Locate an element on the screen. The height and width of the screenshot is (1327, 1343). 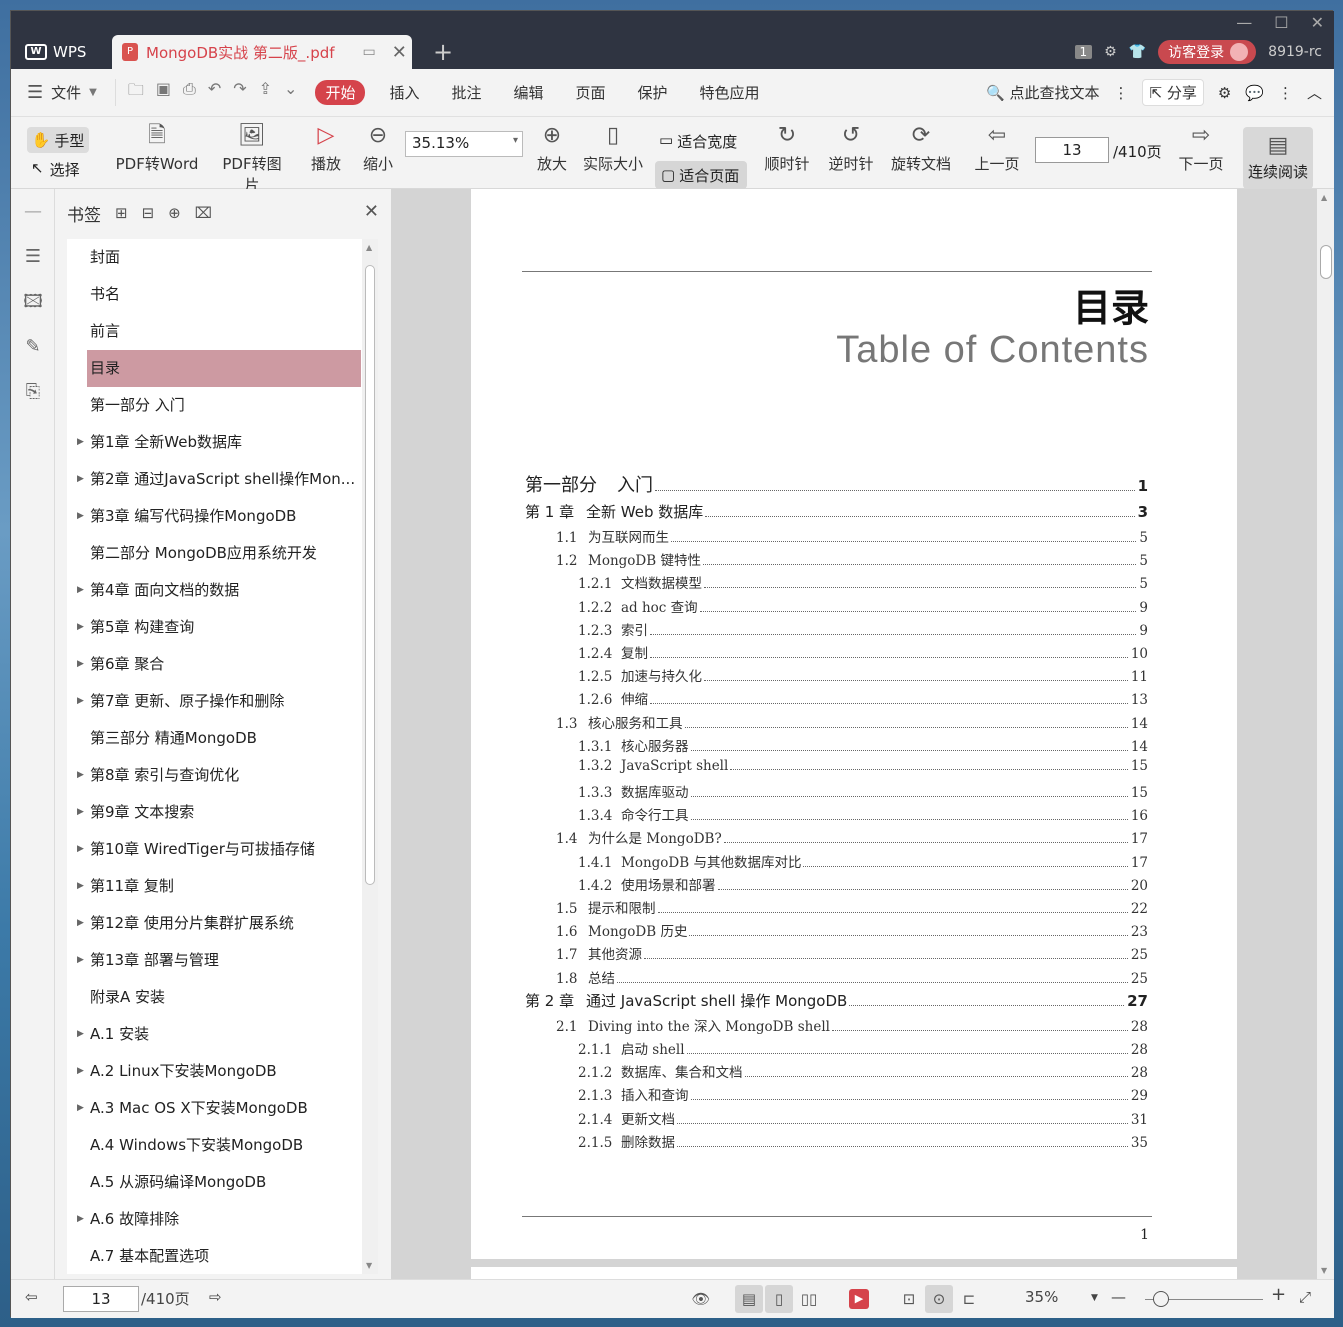
status-next-page-icon: ⇨ is located at coordinates (215, 1297).